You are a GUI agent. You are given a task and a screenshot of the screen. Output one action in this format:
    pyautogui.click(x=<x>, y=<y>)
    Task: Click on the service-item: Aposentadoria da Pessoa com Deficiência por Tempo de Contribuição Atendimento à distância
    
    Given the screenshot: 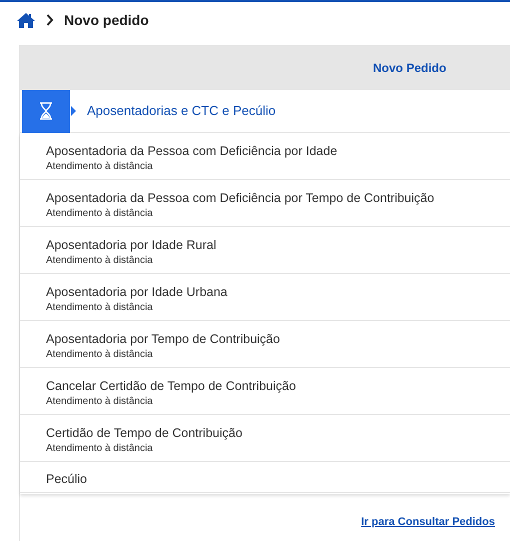 What is the action you would take?
    pyautogui.click(x=265, y=203)
    